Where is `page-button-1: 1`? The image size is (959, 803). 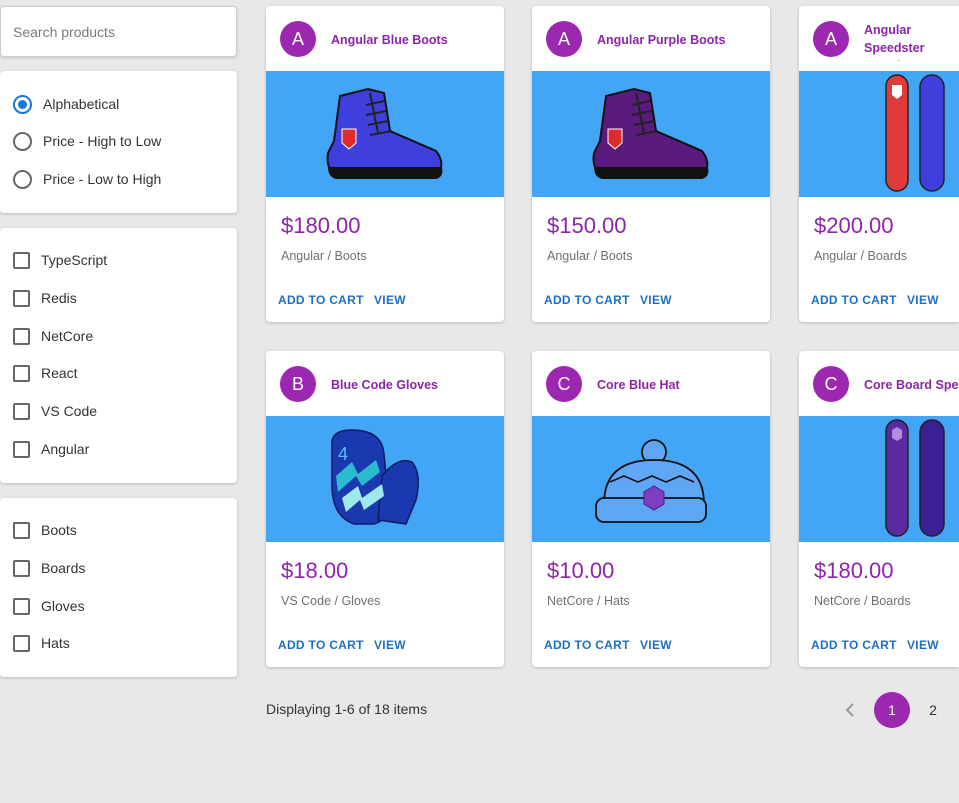 page-button-1: 1 is located at coordinates (892, 710).